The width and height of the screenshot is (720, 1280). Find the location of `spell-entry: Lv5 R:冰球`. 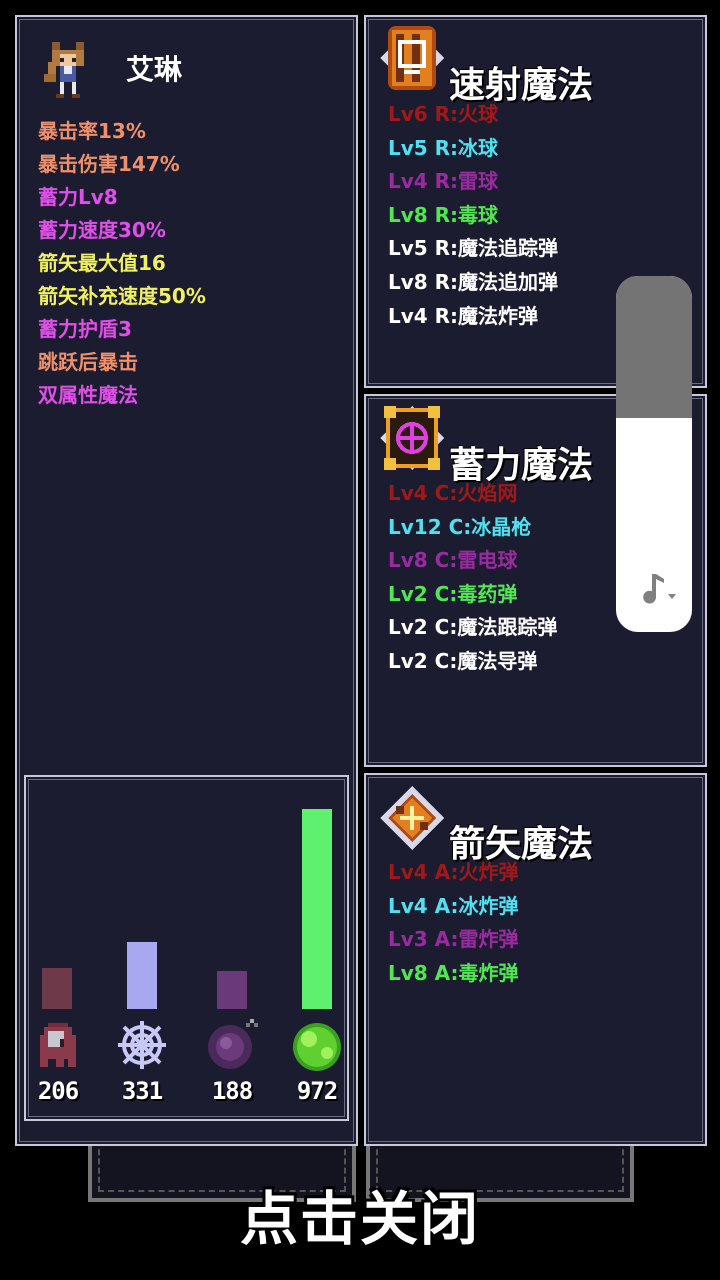

spell-entry: Lv5 R:冰球 is located at coordinates (443, 147).